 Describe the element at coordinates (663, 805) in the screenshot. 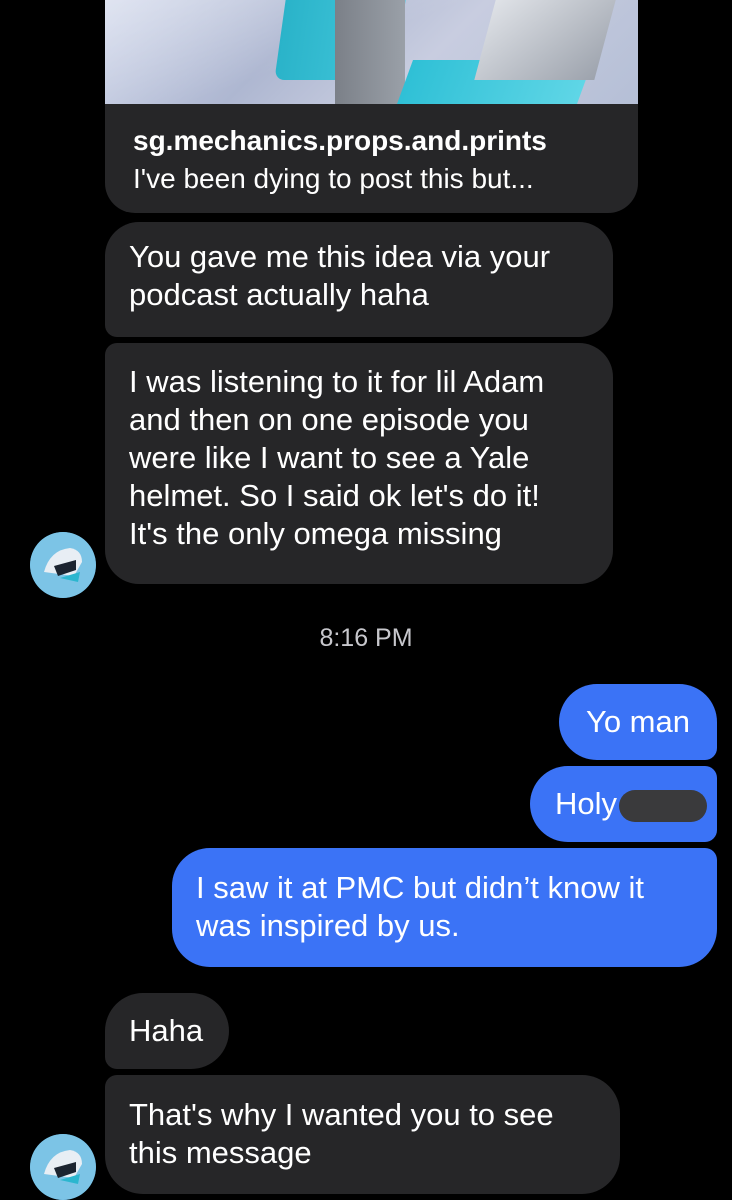

I see `redacted-text` at that location.